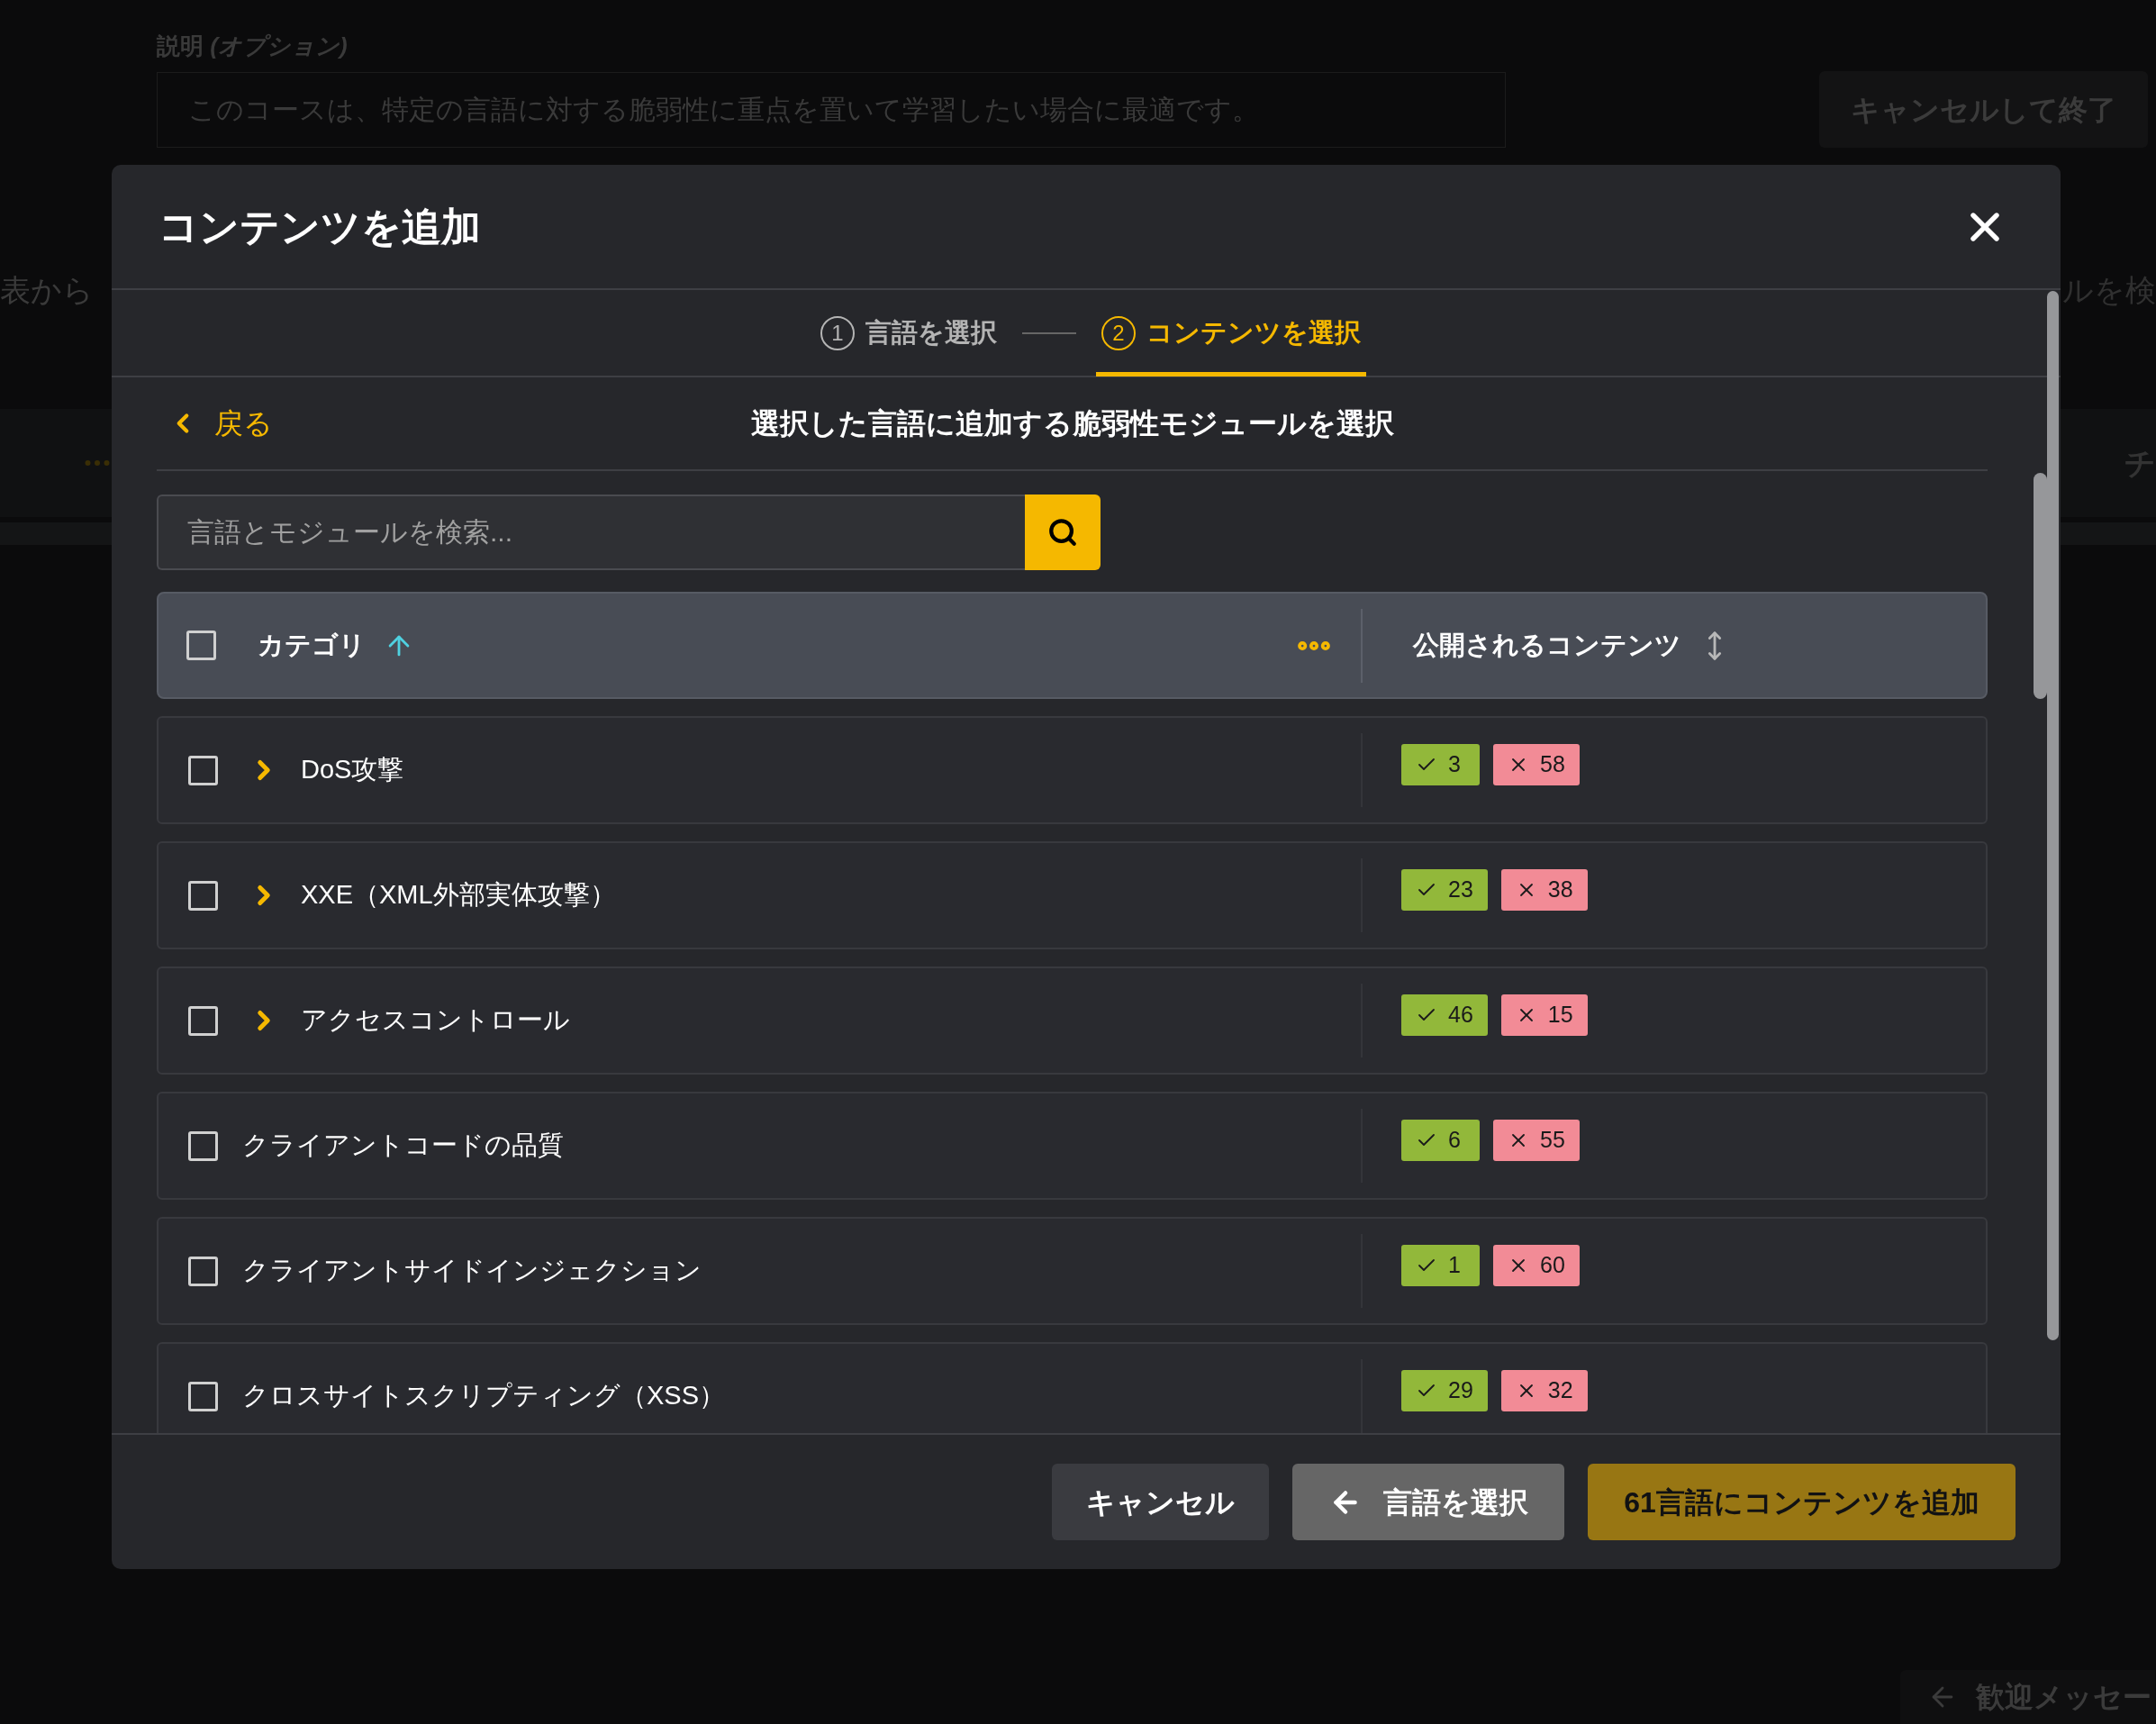 This screenshot has width=2156, height=1724. What do you see at coordinates (435, 1020) in the screenshot?
I see `category-name: アクセスコントロール` at bounding box center [435, 1020].